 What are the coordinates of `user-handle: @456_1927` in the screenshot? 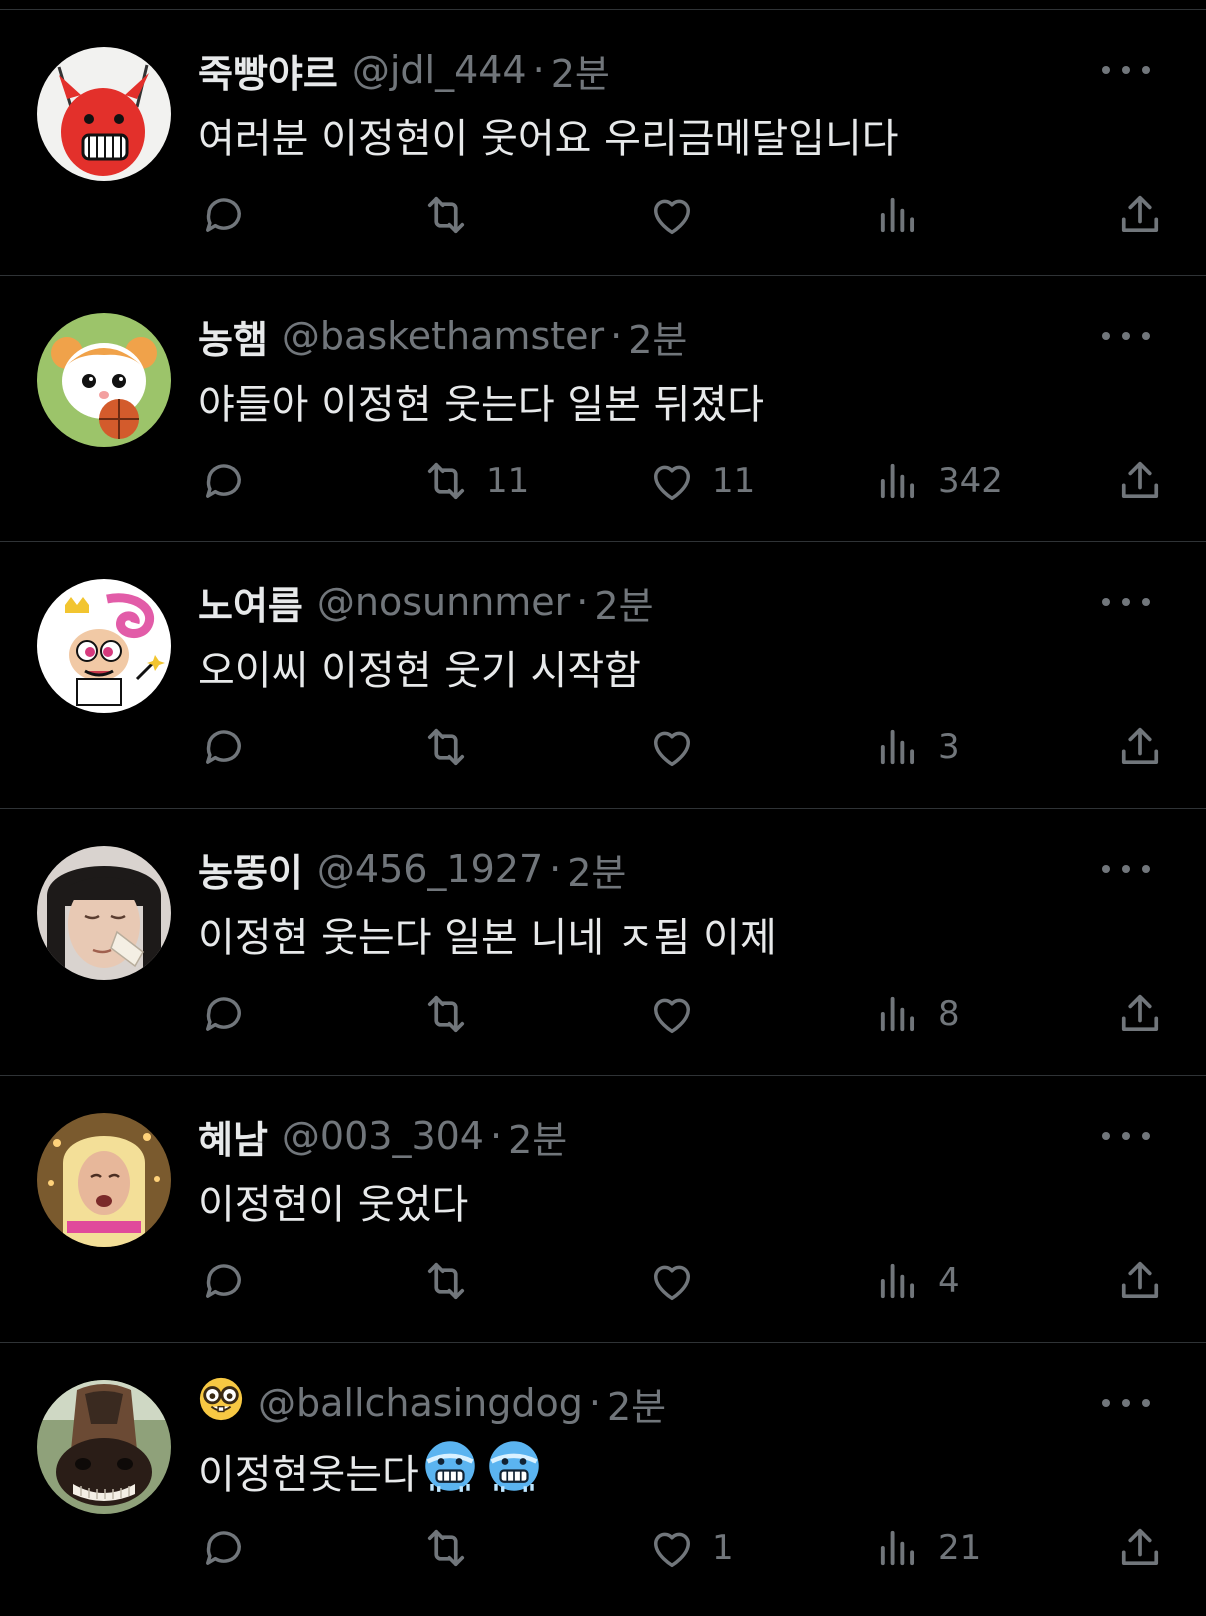 It's located at (430, 869).